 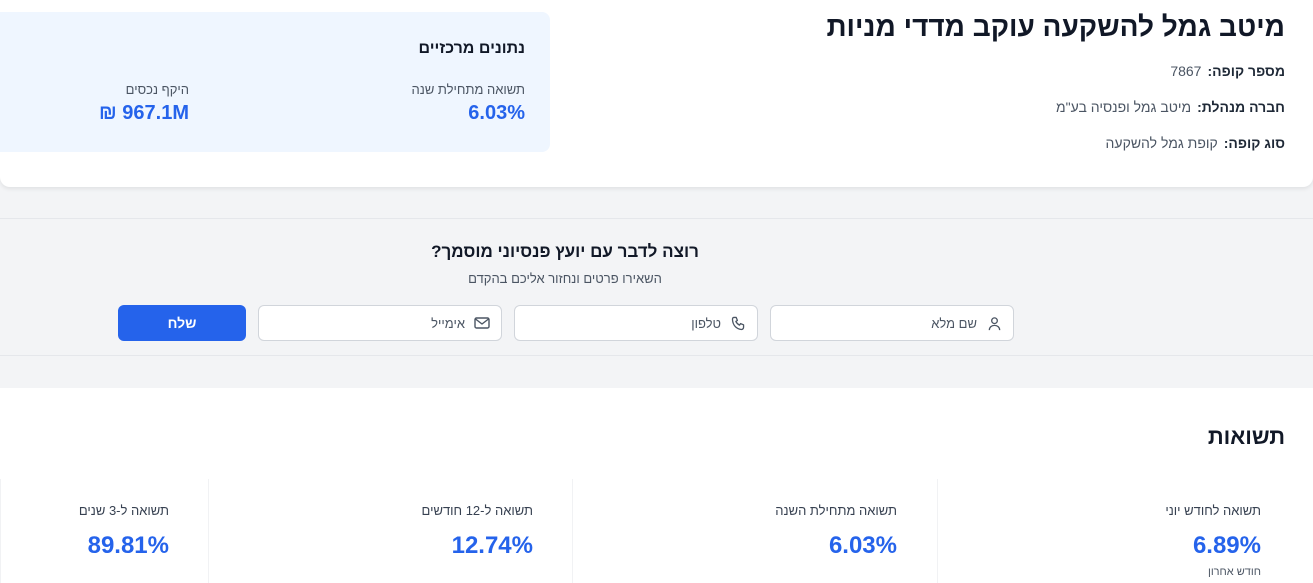 What do you see at coordinates (1055, 26) in the screenshot?
I see `page-title: מיטב גמל להשקעה עוקב מדדי מניות` at bounding box center [1055, 26].